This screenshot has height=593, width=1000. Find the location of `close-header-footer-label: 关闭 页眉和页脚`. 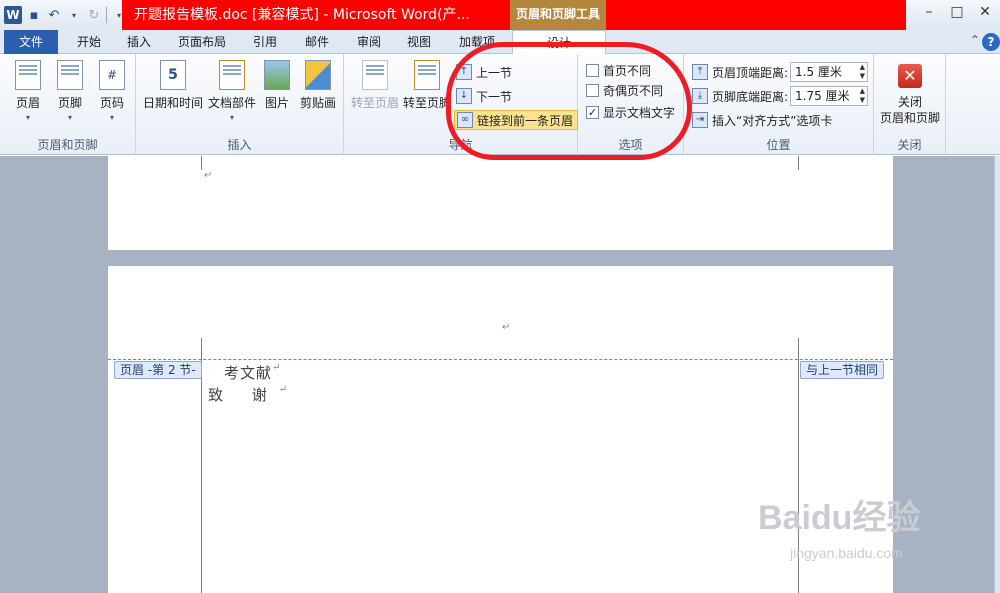

close-header-footer-label: 关闭 页眉和页脚 is located at coordinates (909, 110).